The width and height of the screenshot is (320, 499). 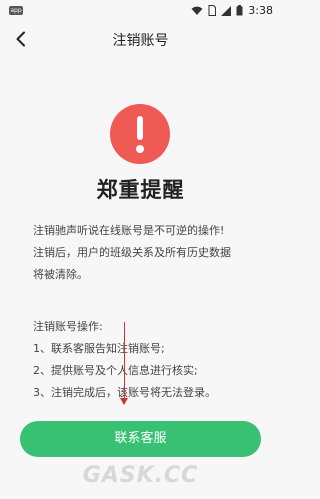 What do you see at coordinates (60, 274) in the screenshot?
I see `notice-line: 将被清除。` at bounding box center [60, 274].